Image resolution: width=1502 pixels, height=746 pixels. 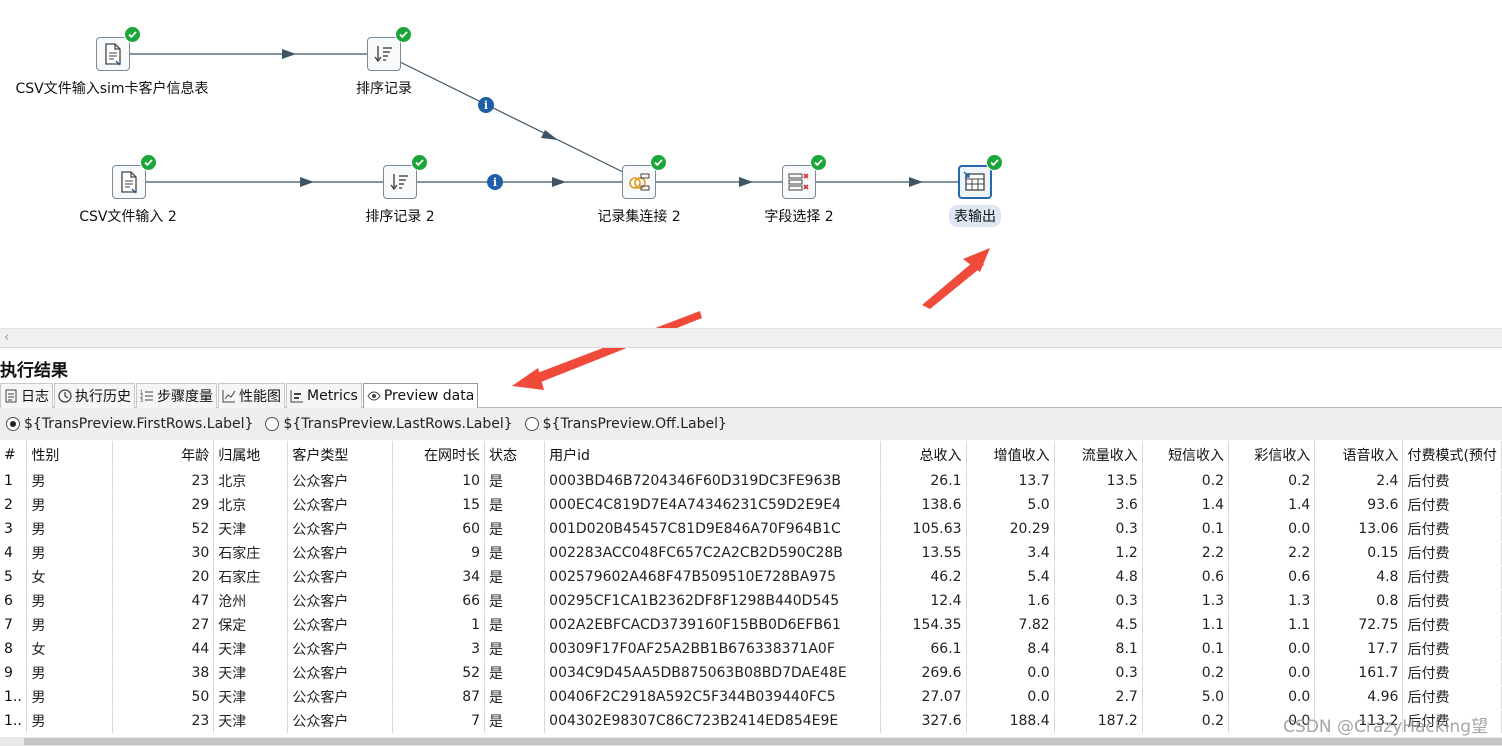 What do you see at coordinates (6, 337) in the screenshot?
I see `scroll-left-icon: ‹` at bounding box center [6, 337].